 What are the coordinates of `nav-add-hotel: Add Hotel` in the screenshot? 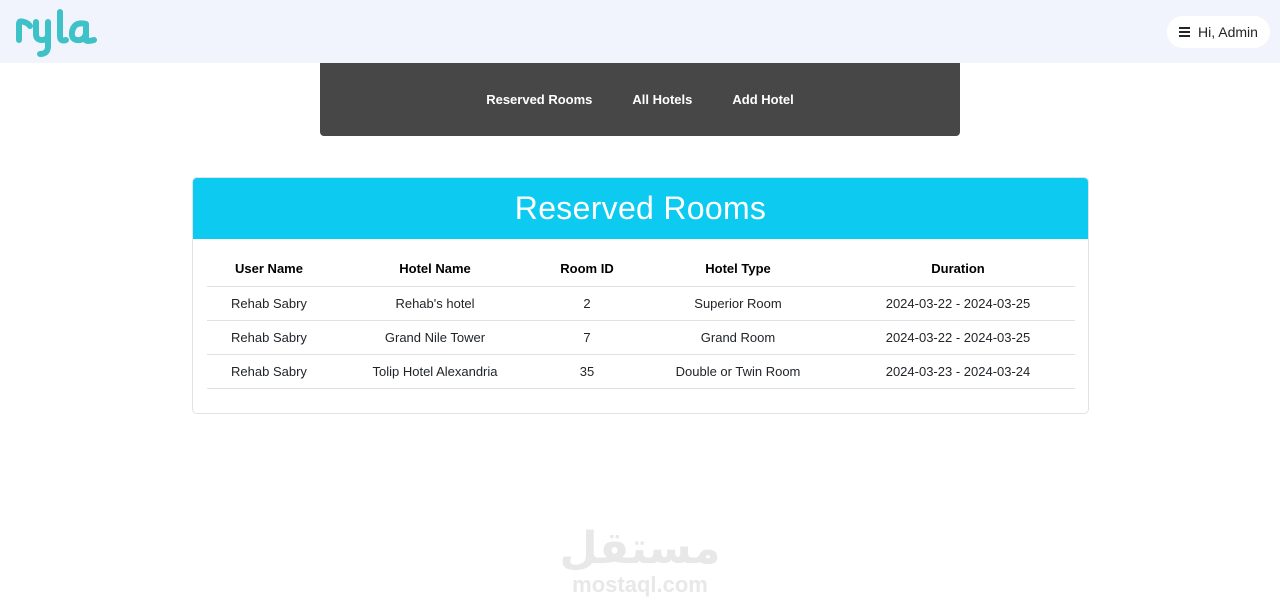 It's located at (762, 99).